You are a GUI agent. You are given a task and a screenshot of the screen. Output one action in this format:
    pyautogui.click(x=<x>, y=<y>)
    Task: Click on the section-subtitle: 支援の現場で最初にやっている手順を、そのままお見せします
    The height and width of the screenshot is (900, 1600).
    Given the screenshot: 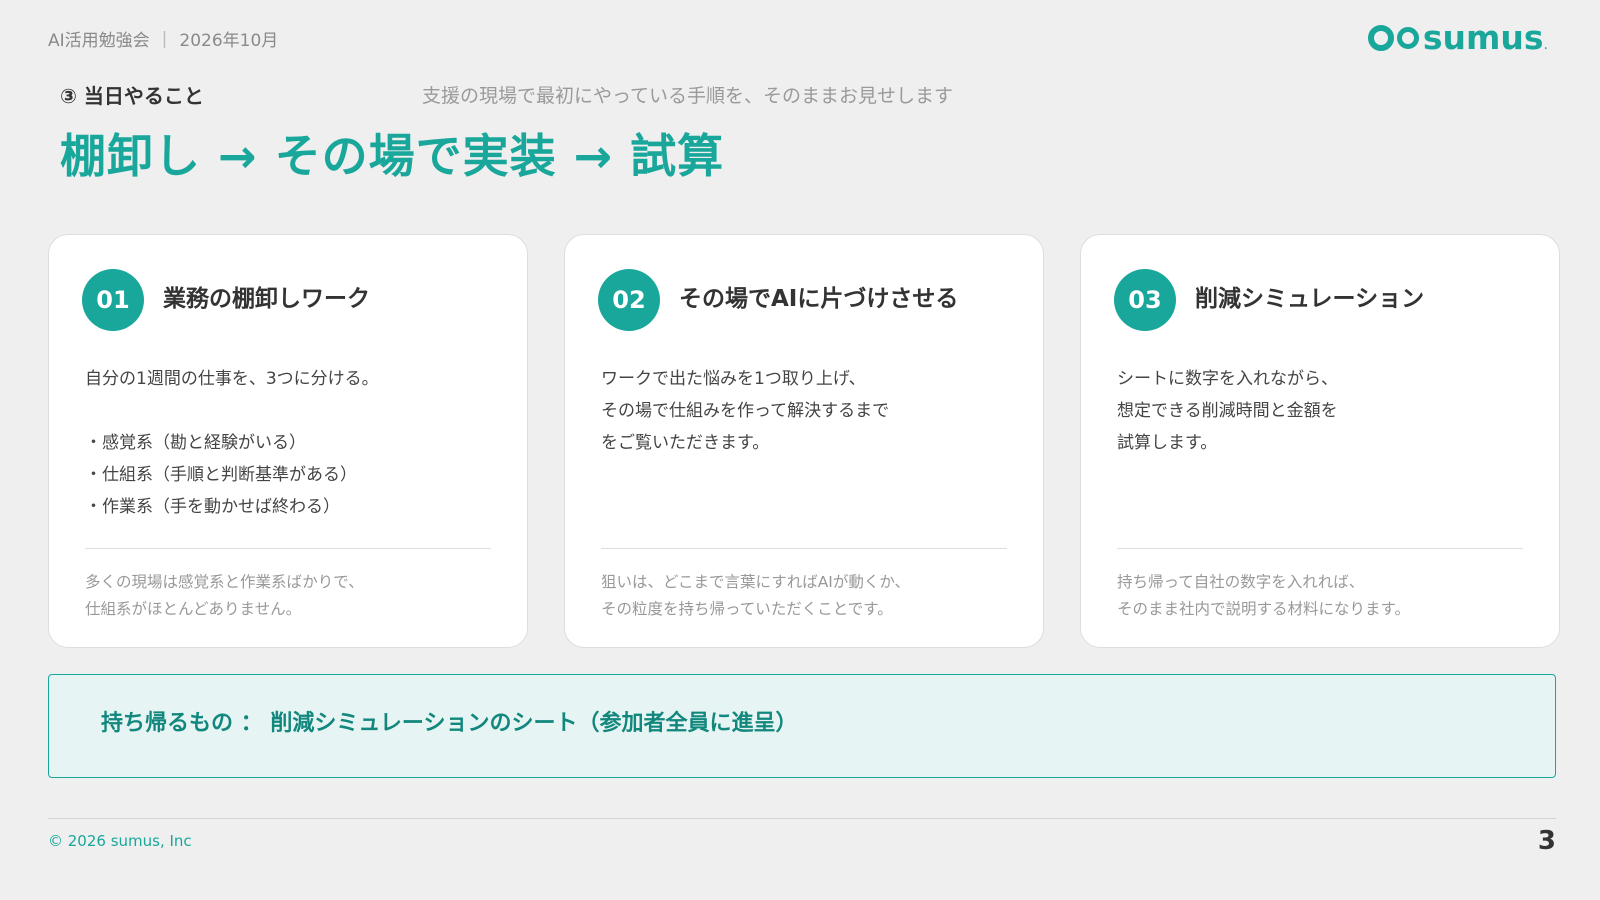 What is the action you would take?
    pyautogui.click(x=688, y=96)
    